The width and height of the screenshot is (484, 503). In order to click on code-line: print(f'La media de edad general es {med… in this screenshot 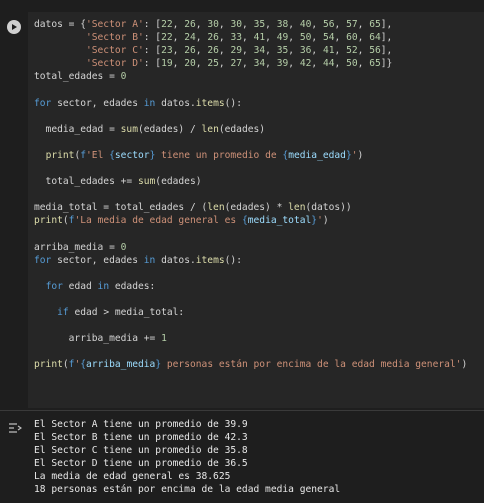, I will do `click(250, 220)`.